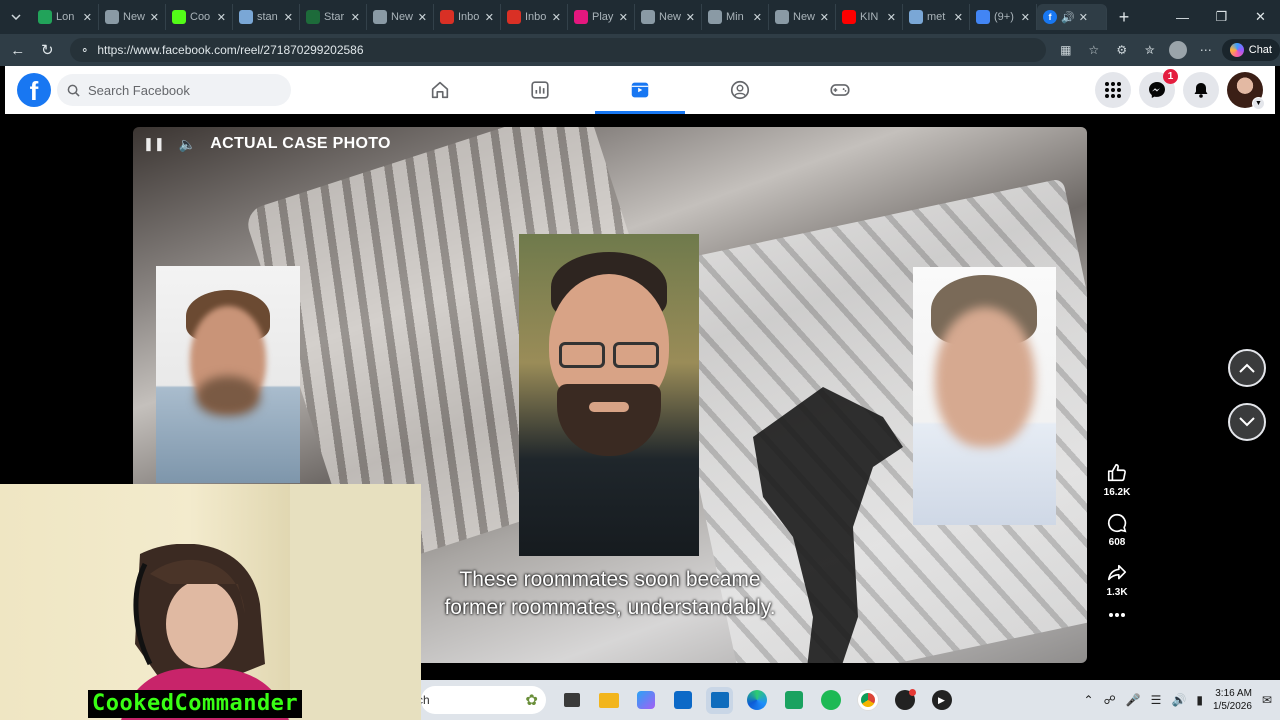  Describe the element at coordinates (540, 90) in the screenshot. I see `nav-dashboard` at that location.